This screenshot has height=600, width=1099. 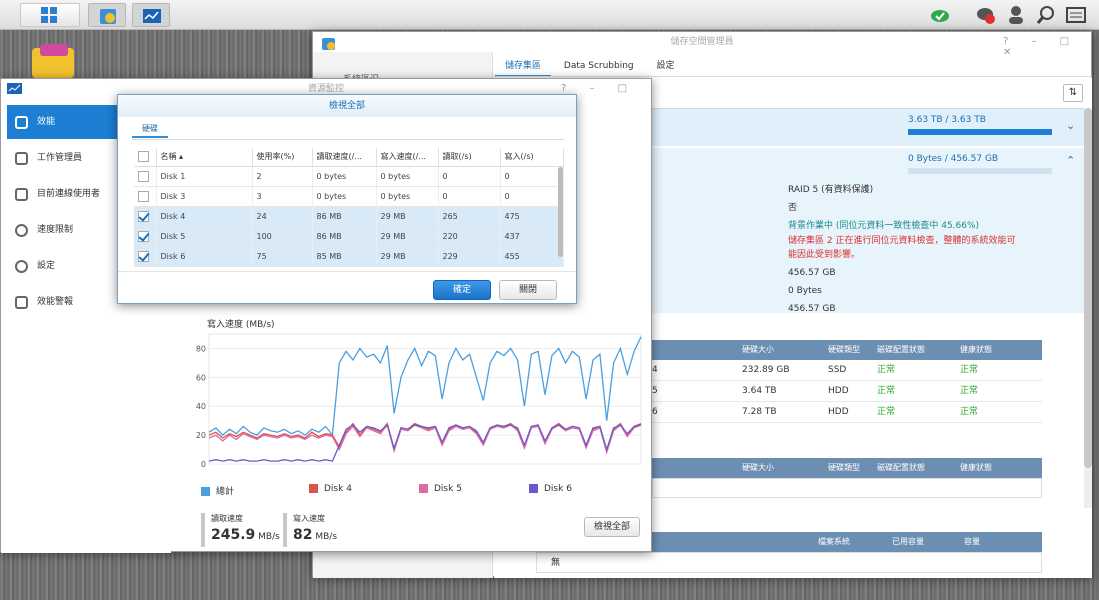 I want to click on main-menu-button, so click(x=50, y=15).